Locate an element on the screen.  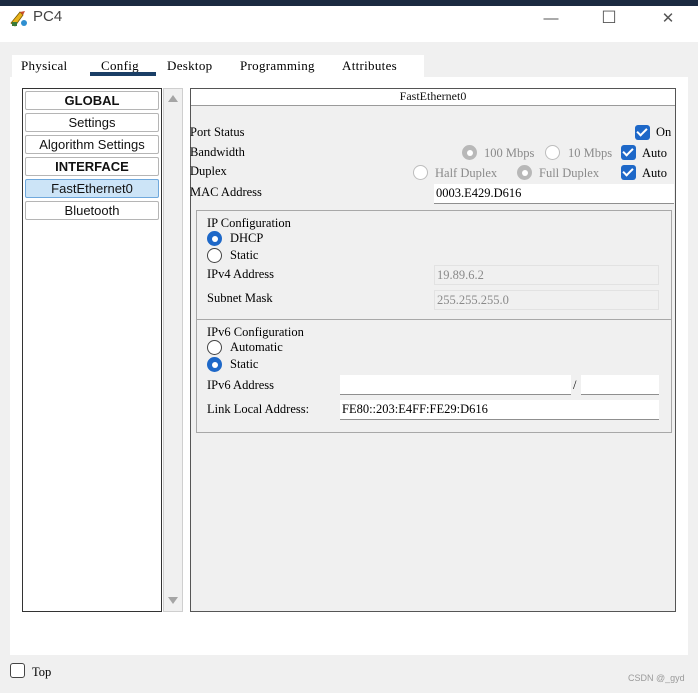
bandwidth-10-radio is located at coordinates (552, 152).